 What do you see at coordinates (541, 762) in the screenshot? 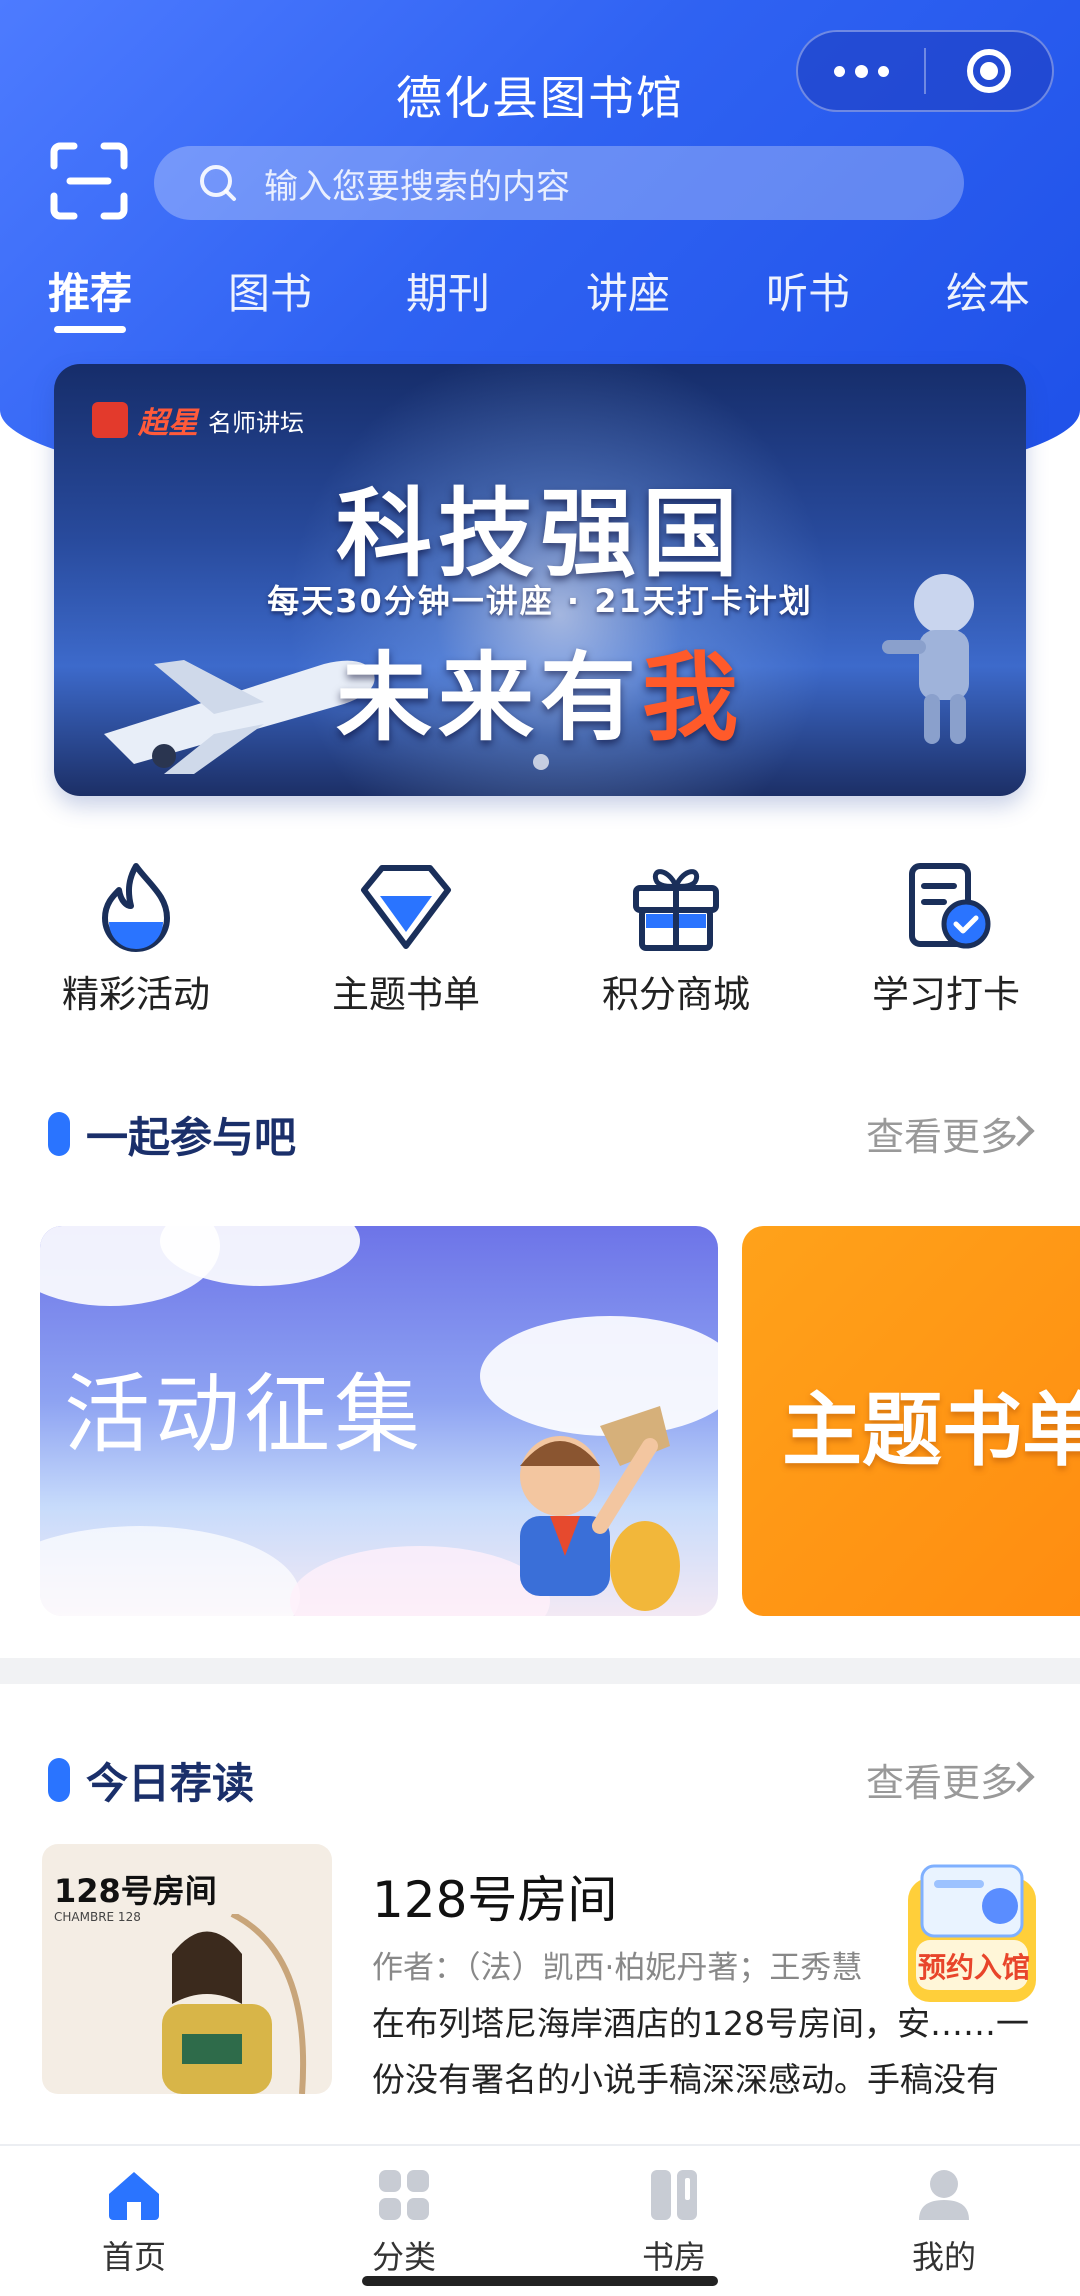
I see `carousel-indicator` at bounding box center [541, 762].